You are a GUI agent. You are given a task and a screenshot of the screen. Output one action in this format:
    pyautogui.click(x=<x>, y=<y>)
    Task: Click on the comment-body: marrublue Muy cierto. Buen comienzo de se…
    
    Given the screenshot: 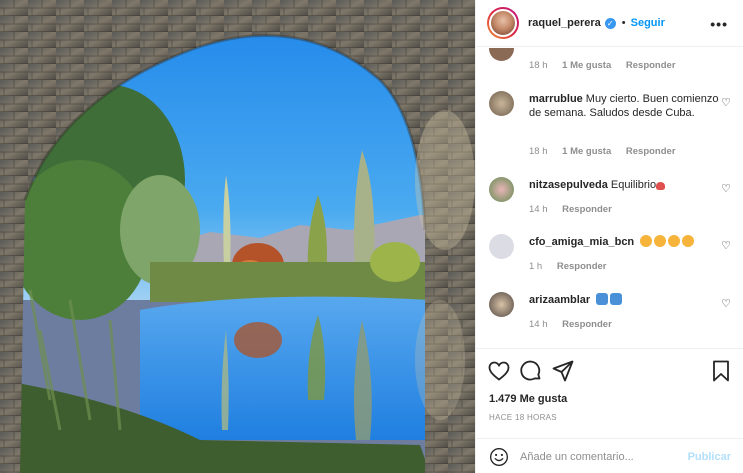 What is the action you would take?
    pyautogui.click(x=624, y=106)
    